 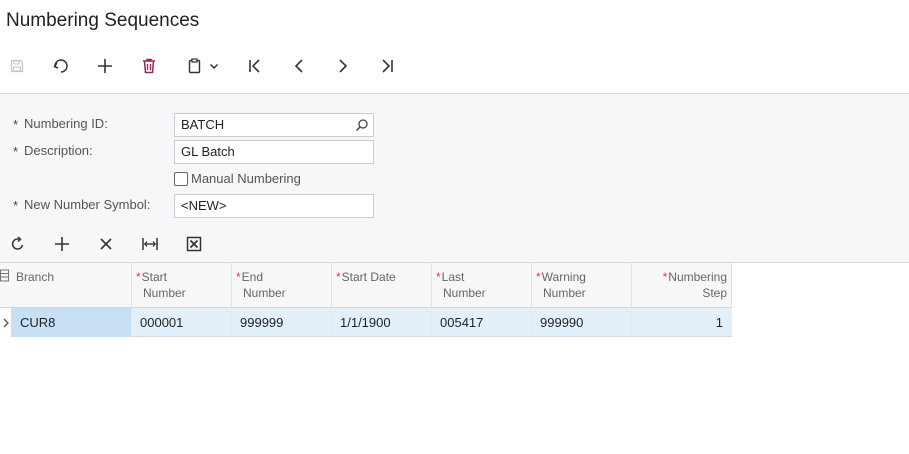 I want to click on description-input: GL Batch, so click(x=274, y=152).